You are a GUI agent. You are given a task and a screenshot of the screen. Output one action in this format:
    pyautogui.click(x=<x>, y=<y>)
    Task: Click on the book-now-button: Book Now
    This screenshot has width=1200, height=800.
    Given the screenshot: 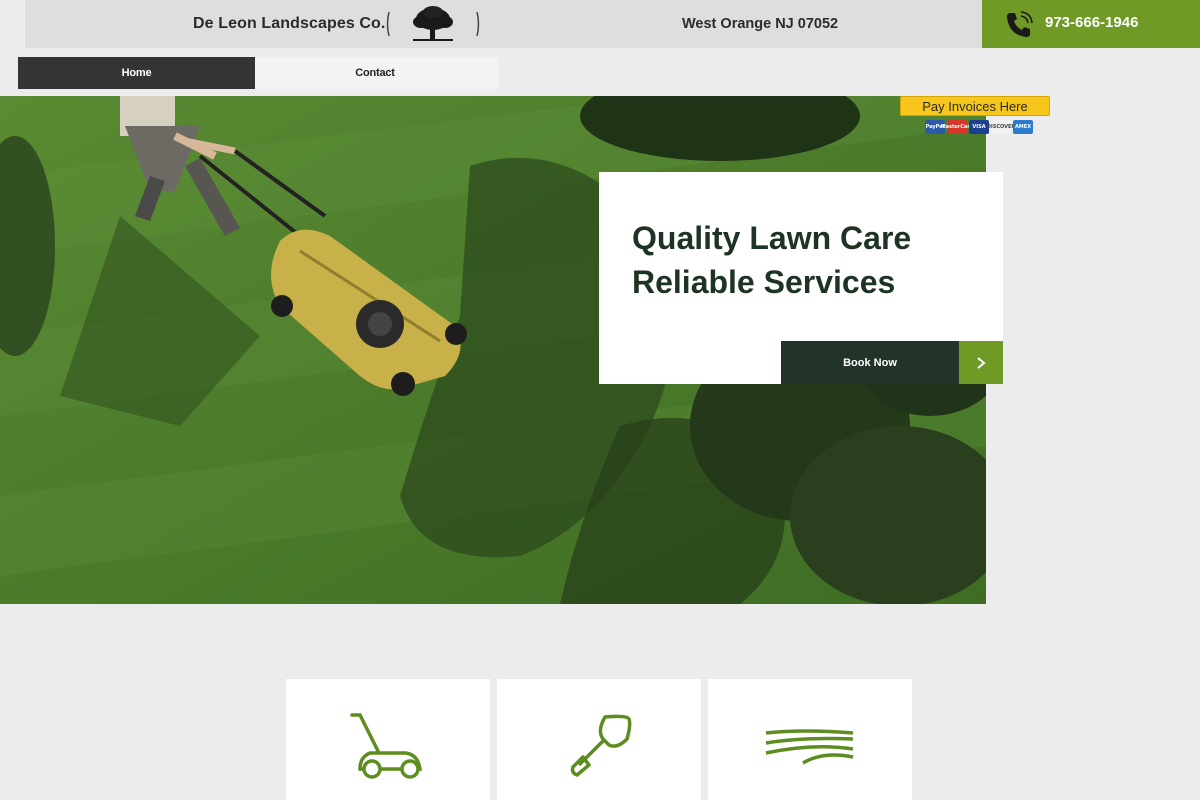 What is the action you would take?
    pyautogui.click(x=870, y=362)
    